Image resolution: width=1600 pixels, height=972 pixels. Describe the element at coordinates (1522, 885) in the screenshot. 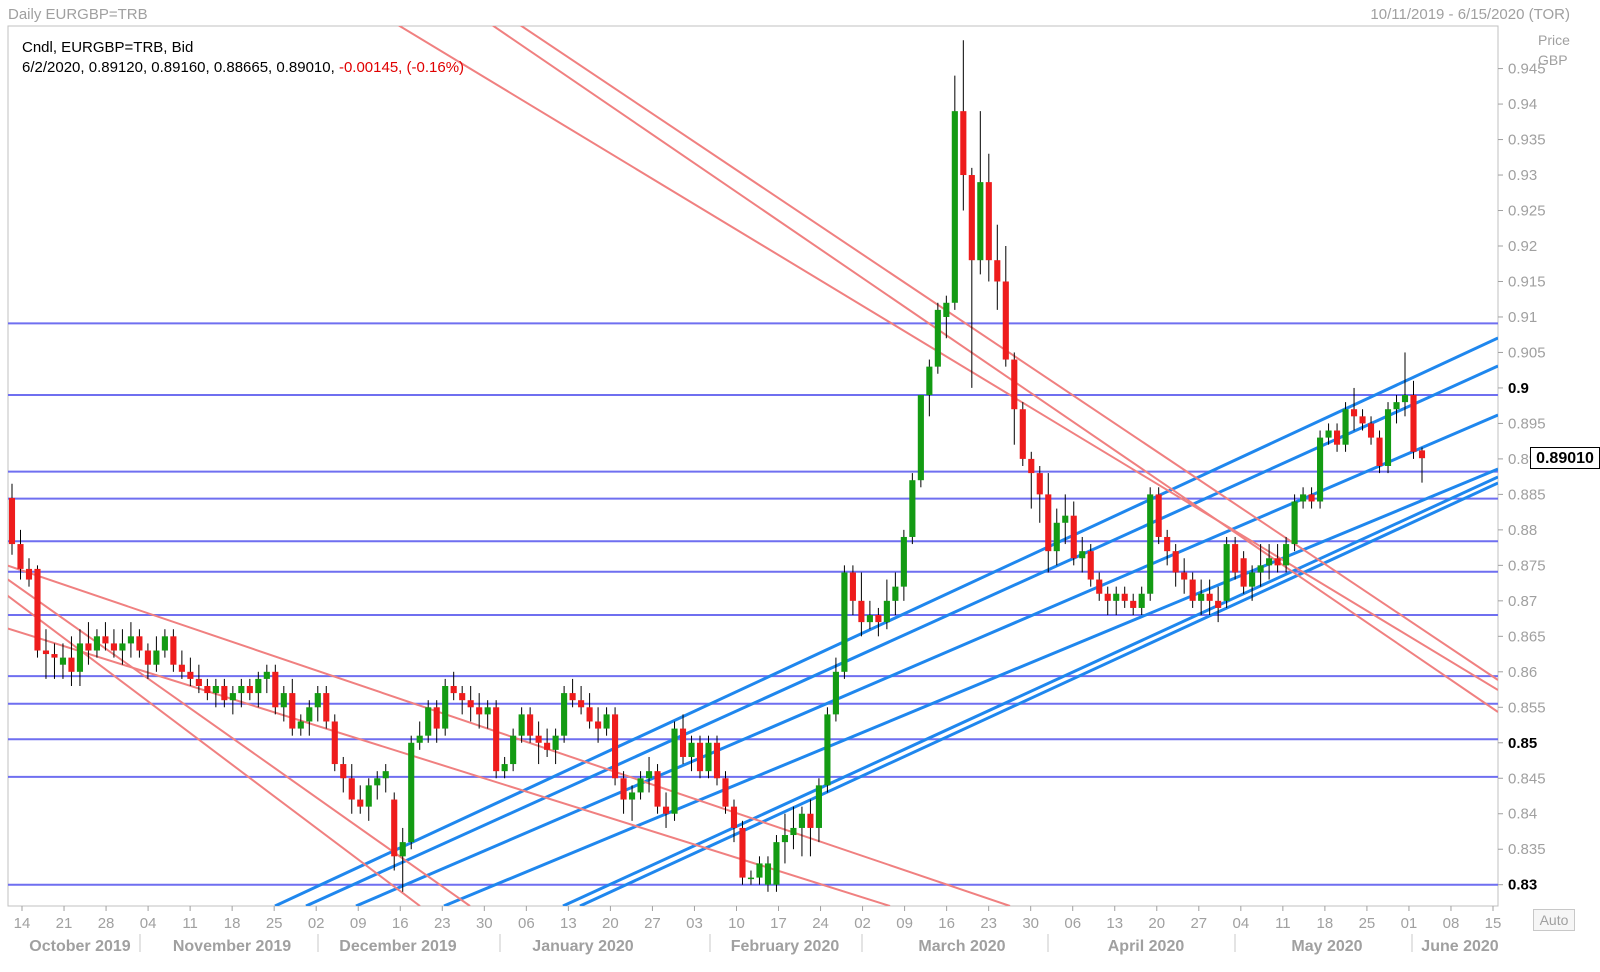

I see `y-tick-label-0: 0.83` at that location.